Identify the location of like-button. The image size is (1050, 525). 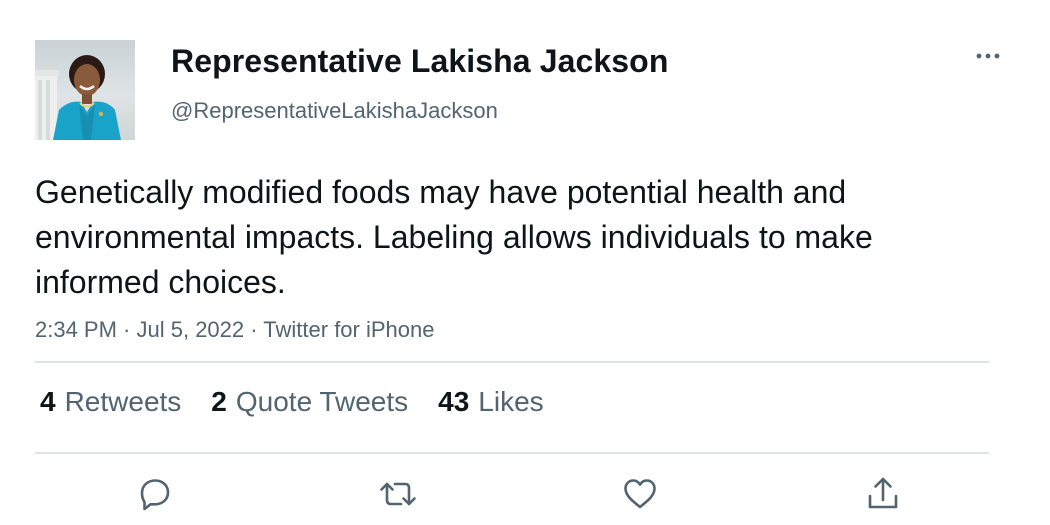
(640, 494).